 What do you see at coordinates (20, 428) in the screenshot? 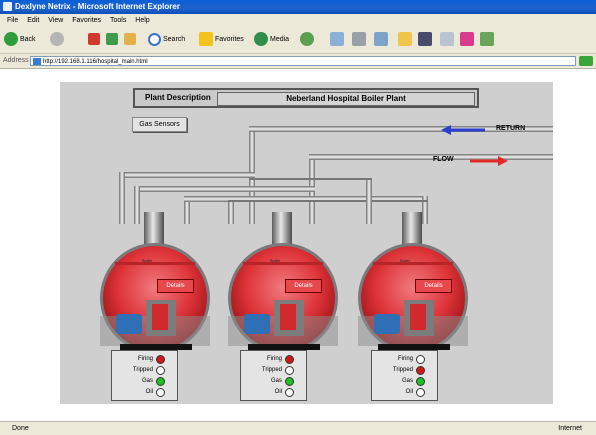
I see `status-text: Done` at bounding box center [20, 428].